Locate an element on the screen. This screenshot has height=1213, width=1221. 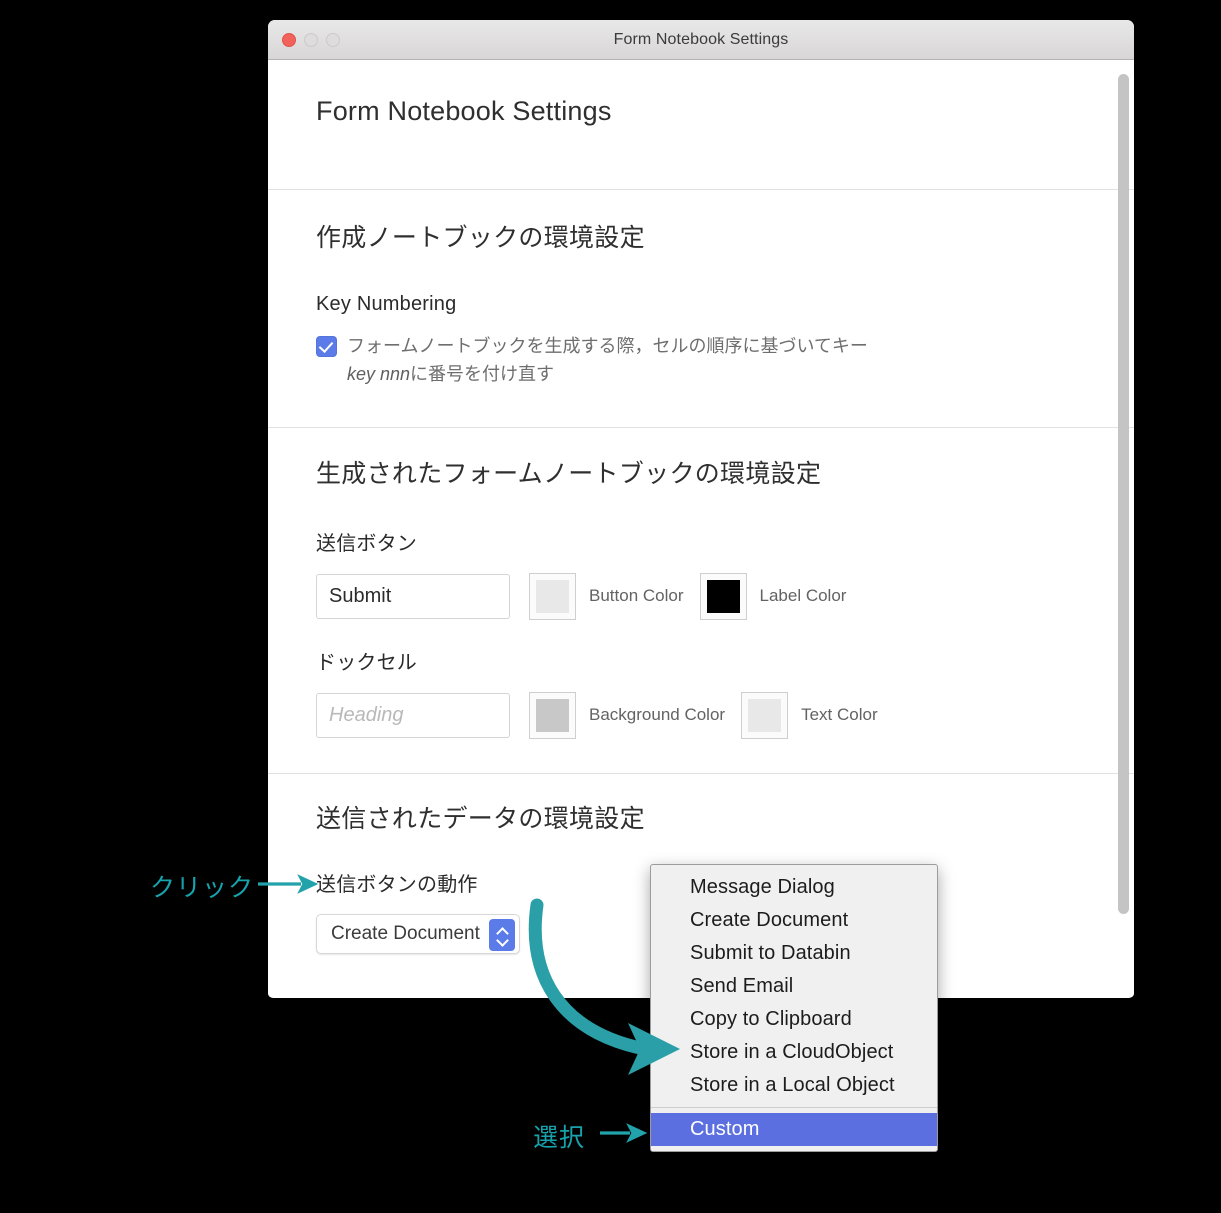
label-color-label: Label Color is located at coordinates (803, 596).